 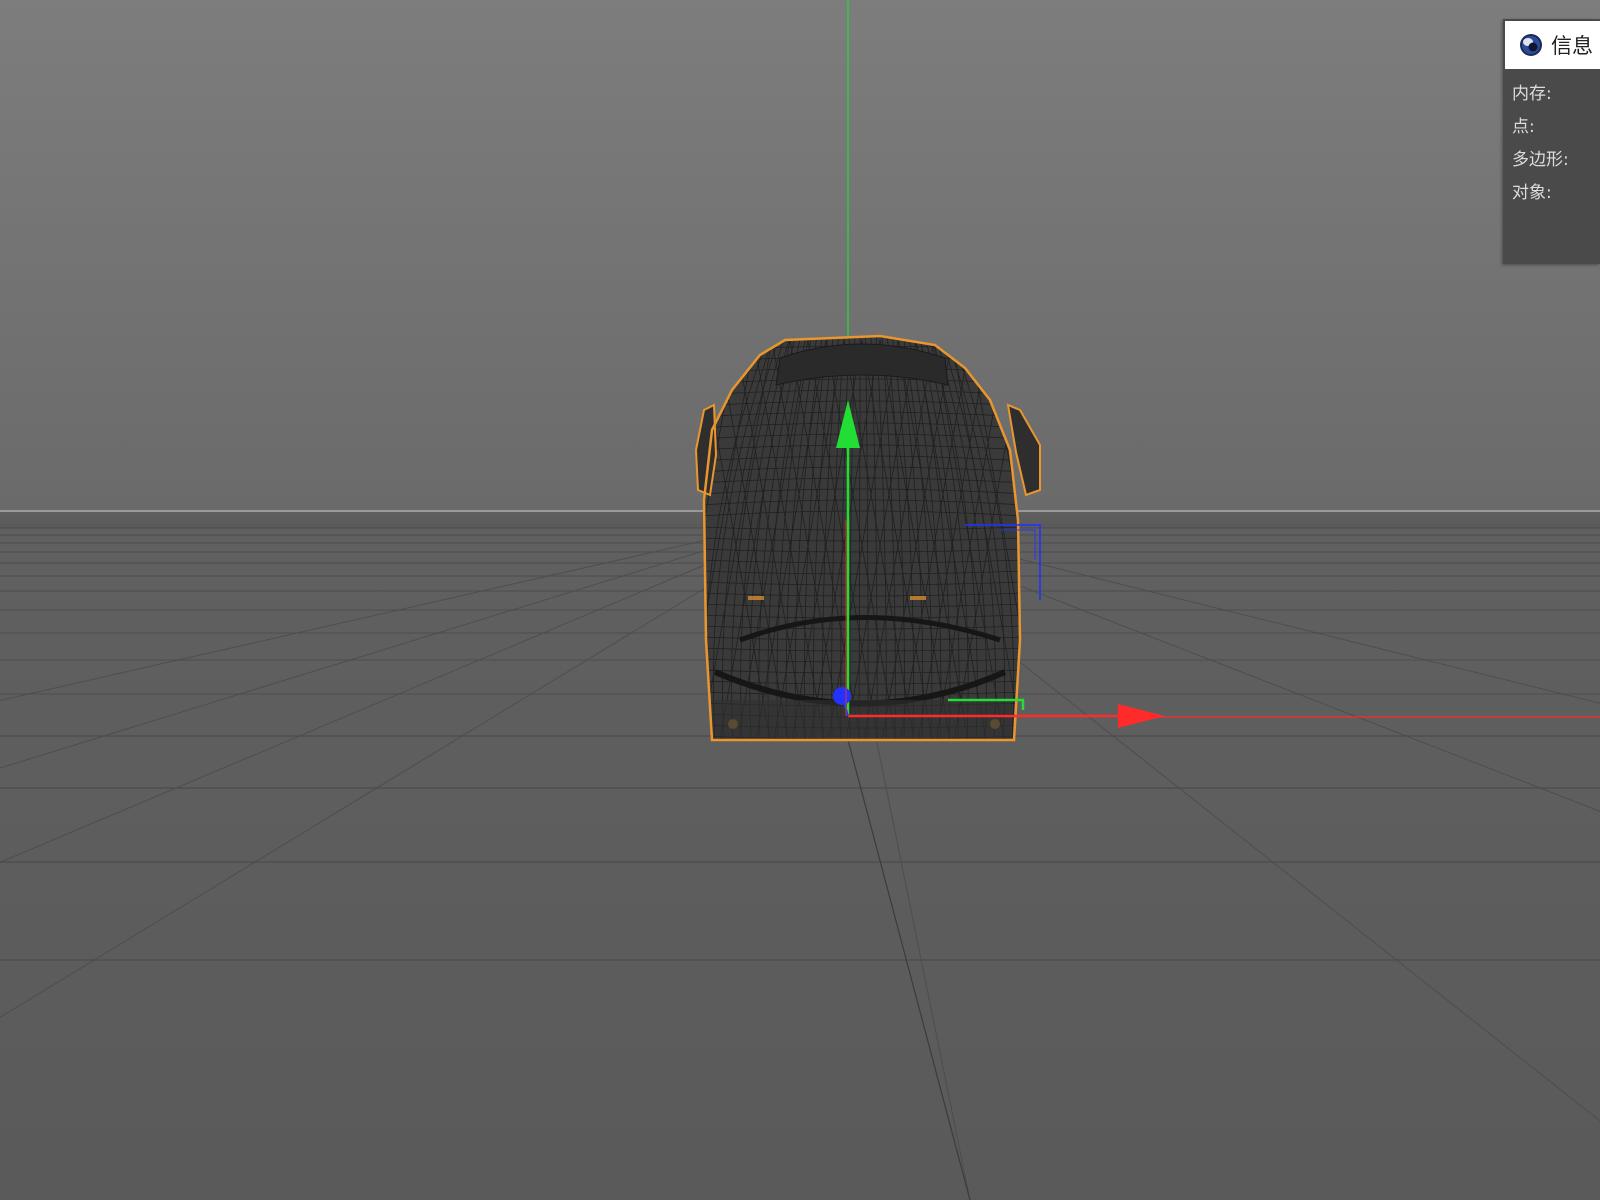 What do you see at coordinates (862, 538) in the screenshot?
I see `bus-body` at bounding box center [862, 538].